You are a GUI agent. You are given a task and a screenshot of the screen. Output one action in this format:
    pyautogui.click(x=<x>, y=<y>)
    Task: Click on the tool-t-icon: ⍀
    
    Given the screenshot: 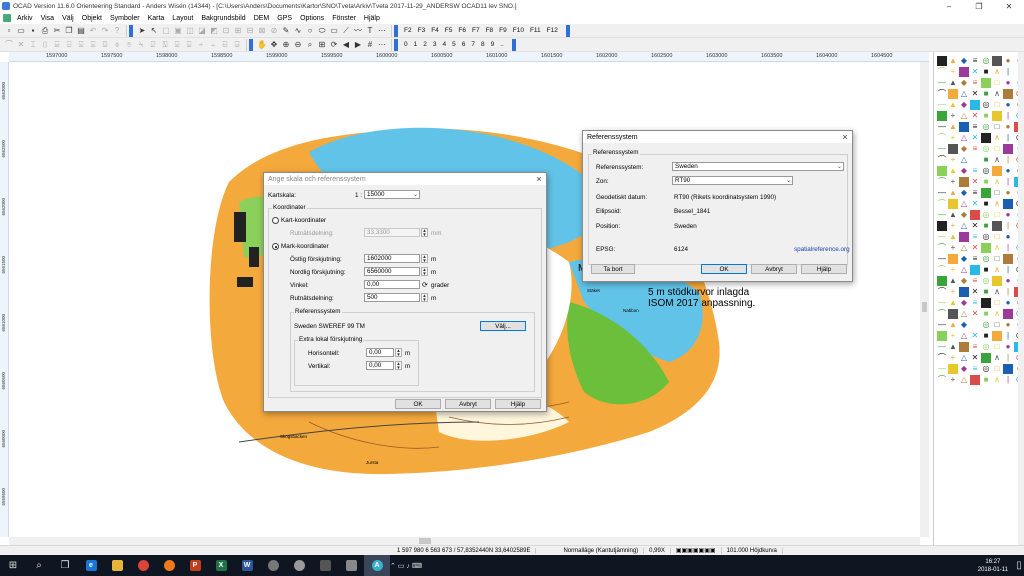 What is the action you would take?
    pyautogui.click(x=141, y=44)
    